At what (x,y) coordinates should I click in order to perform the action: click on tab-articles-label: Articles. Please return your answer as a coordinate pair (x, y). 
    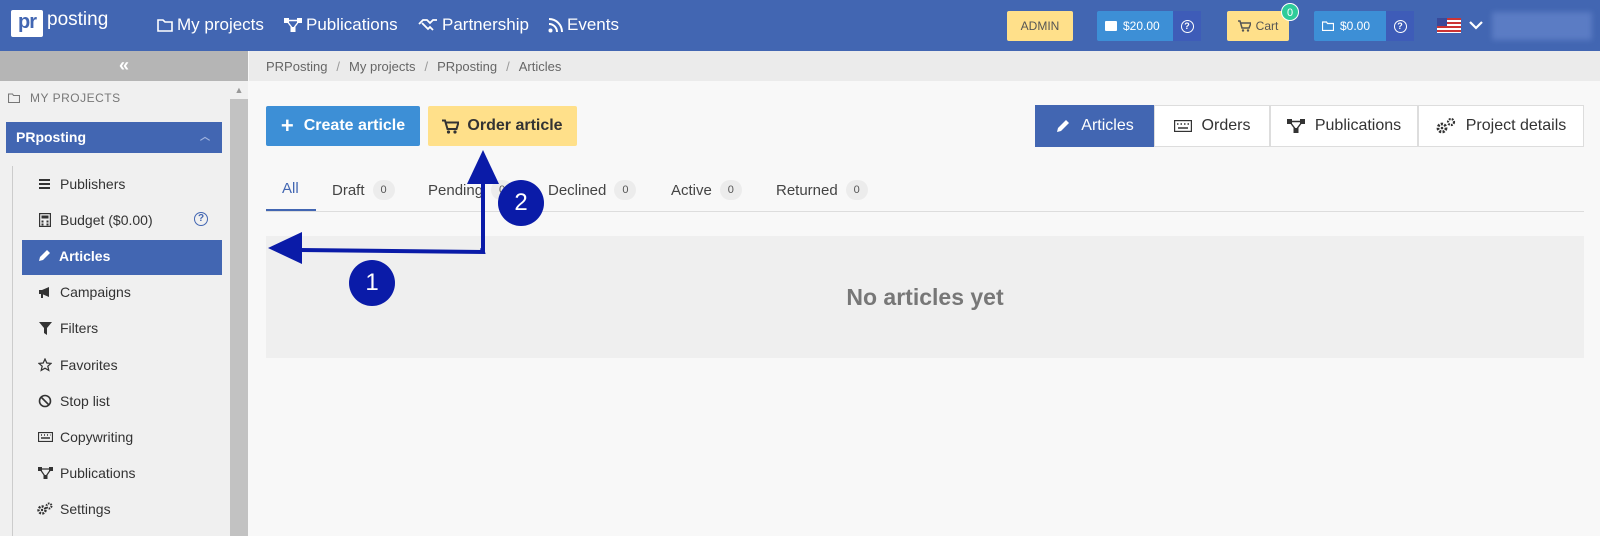
    Looking at the image, I should click on (1107, 125).